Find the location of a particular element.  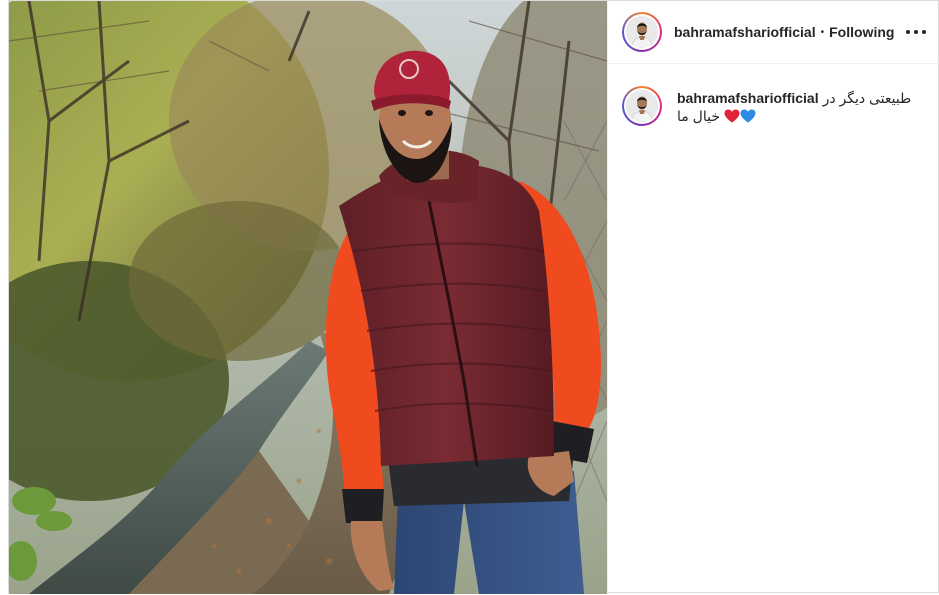

caption-avatar is located at coordinates (642, 106).